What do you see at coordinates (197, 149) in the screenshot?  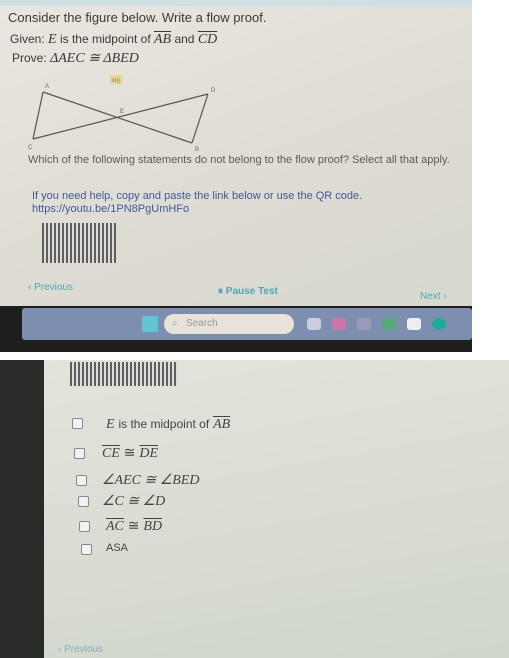 I see `label-b: B` at bounding box center [197, 149].